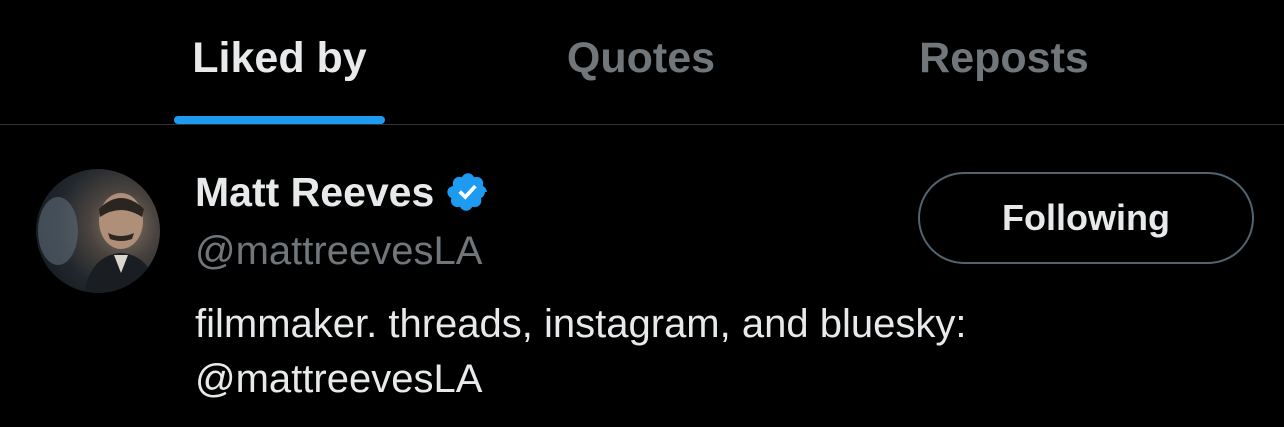 The height and width of the screenshot is (427, 1284). Describe the element at coordinates (314, 192) in the screenshot. I see `display-name: Matt Reeves` at that location.